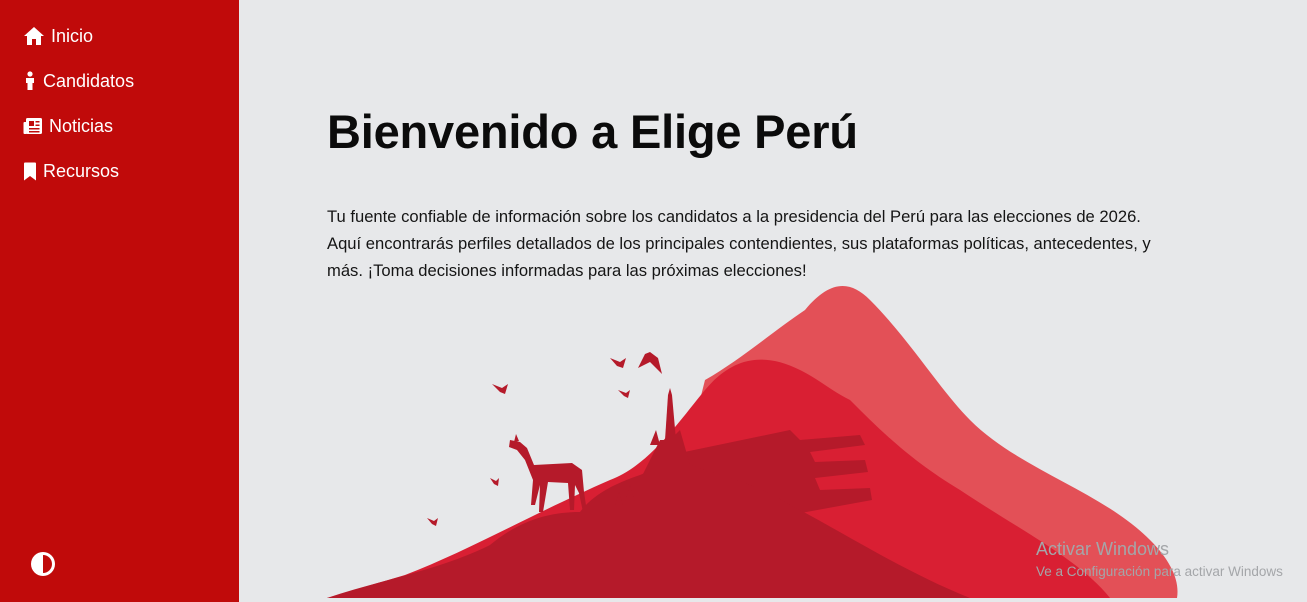 The height and width of the screenshot is (602, 1307). Describe the element at coordinates (32, 126) in the screenshot. I see `newspaper-icon` at that location.